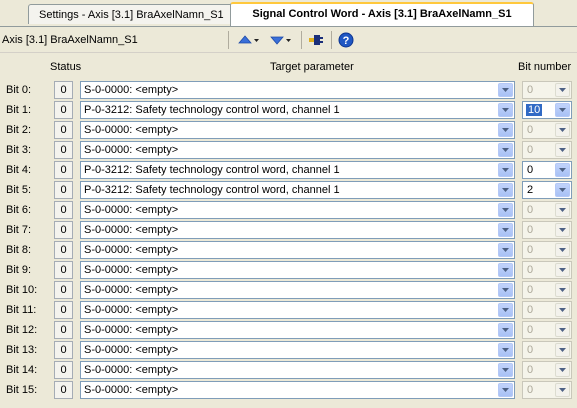  I want to click on bit-label: Bit 13:, so click(22, 350).